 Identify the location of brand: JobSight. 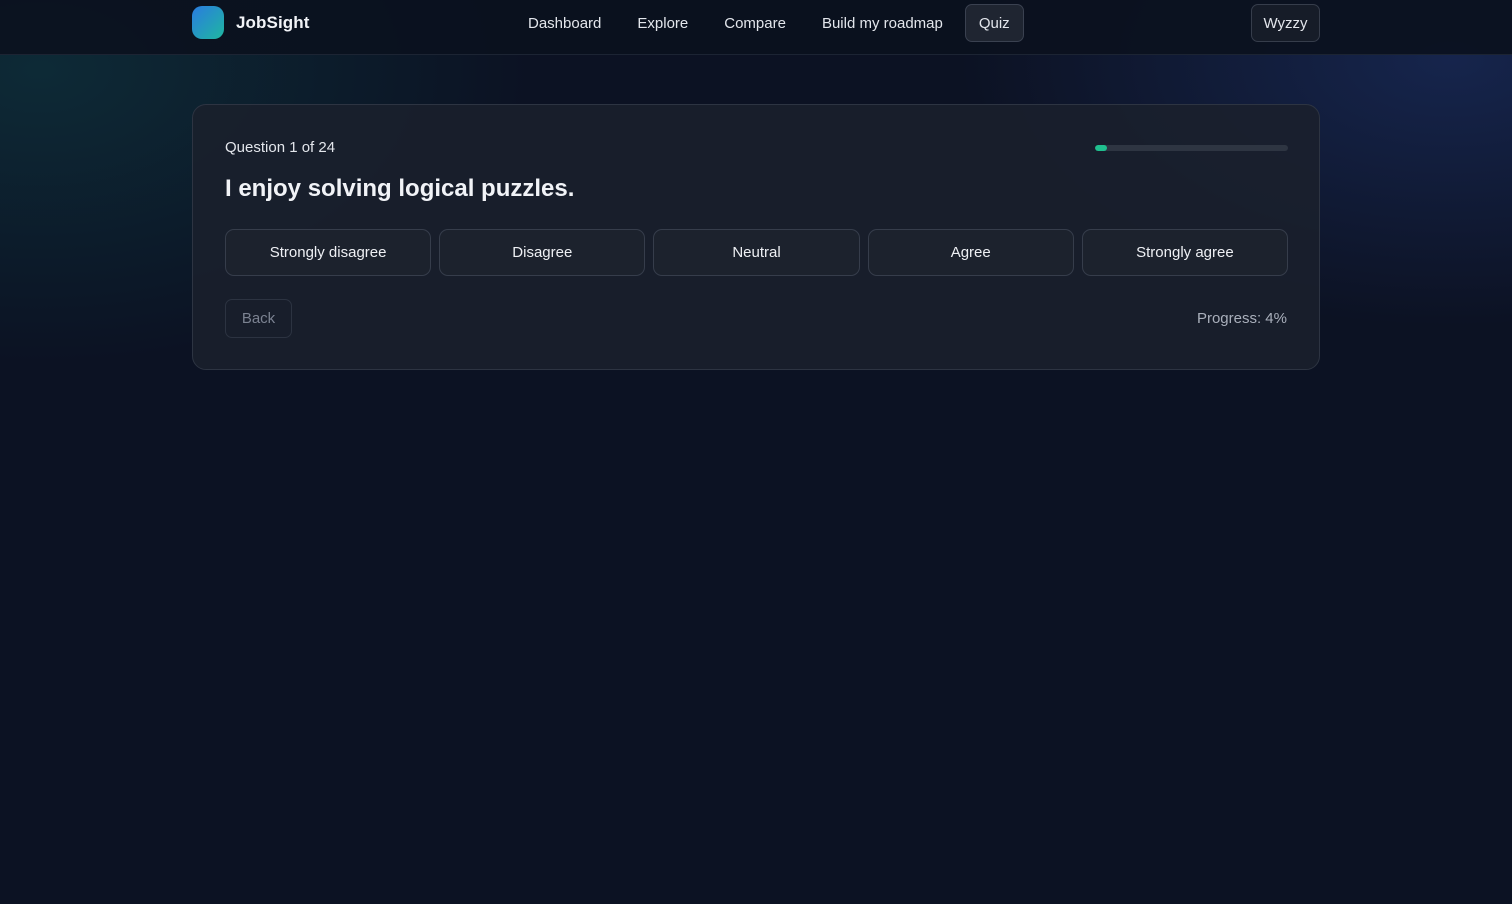
(251, 22).